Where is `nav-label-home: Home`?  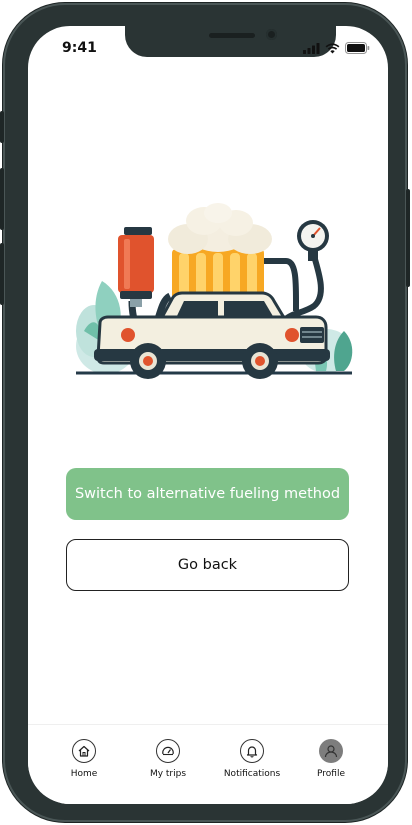 nav-label-home: Home is located at coordinates (84, 774).